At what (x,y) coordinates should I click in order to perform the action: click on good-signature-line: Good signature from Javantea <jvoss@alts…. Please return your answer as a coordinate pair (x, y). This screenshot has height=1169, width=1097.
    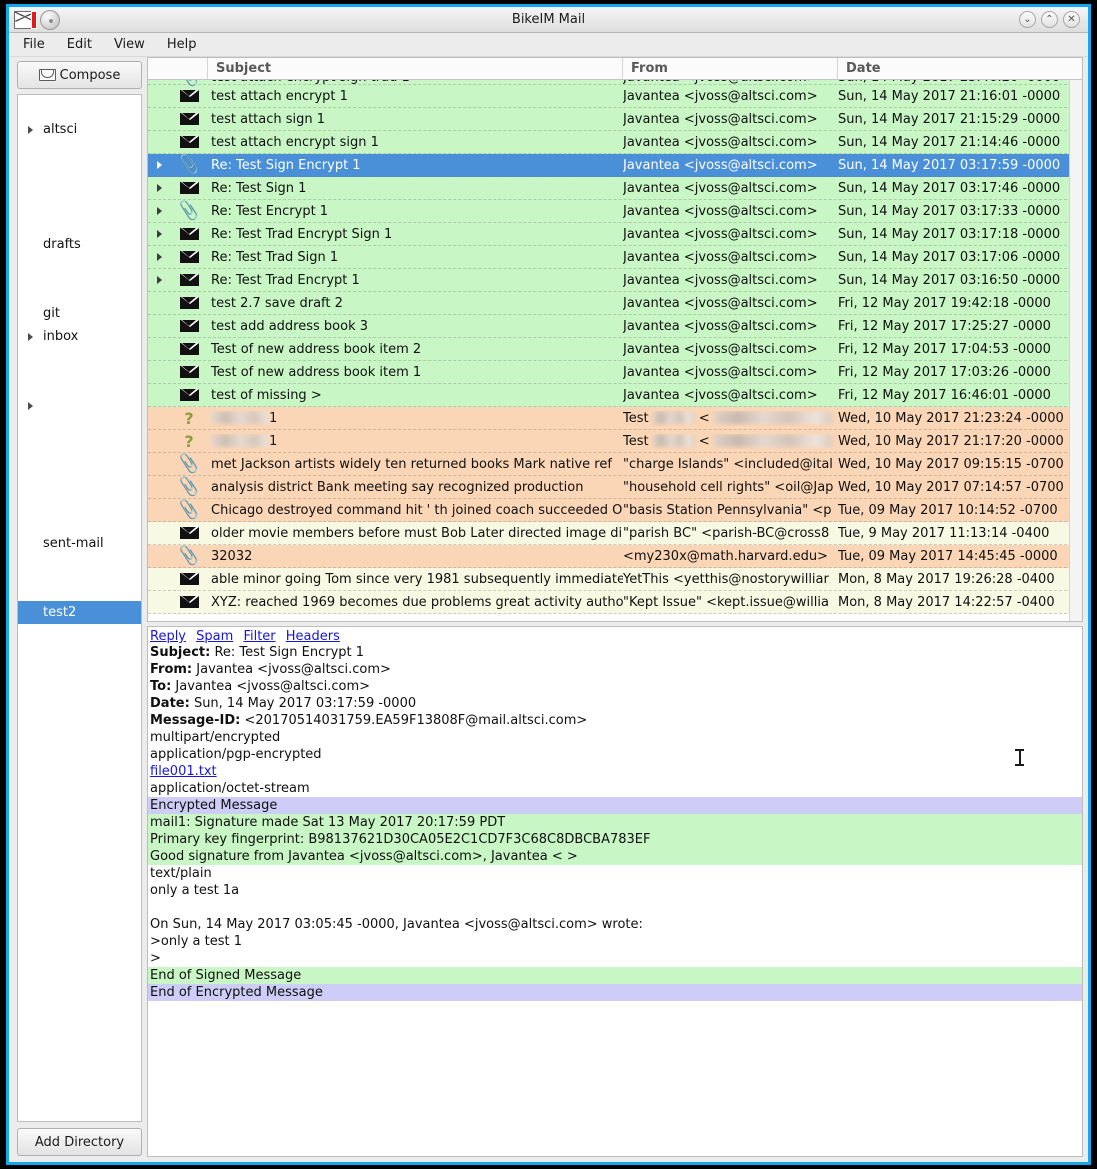
    Looking at the image, I should click on (615, 856).